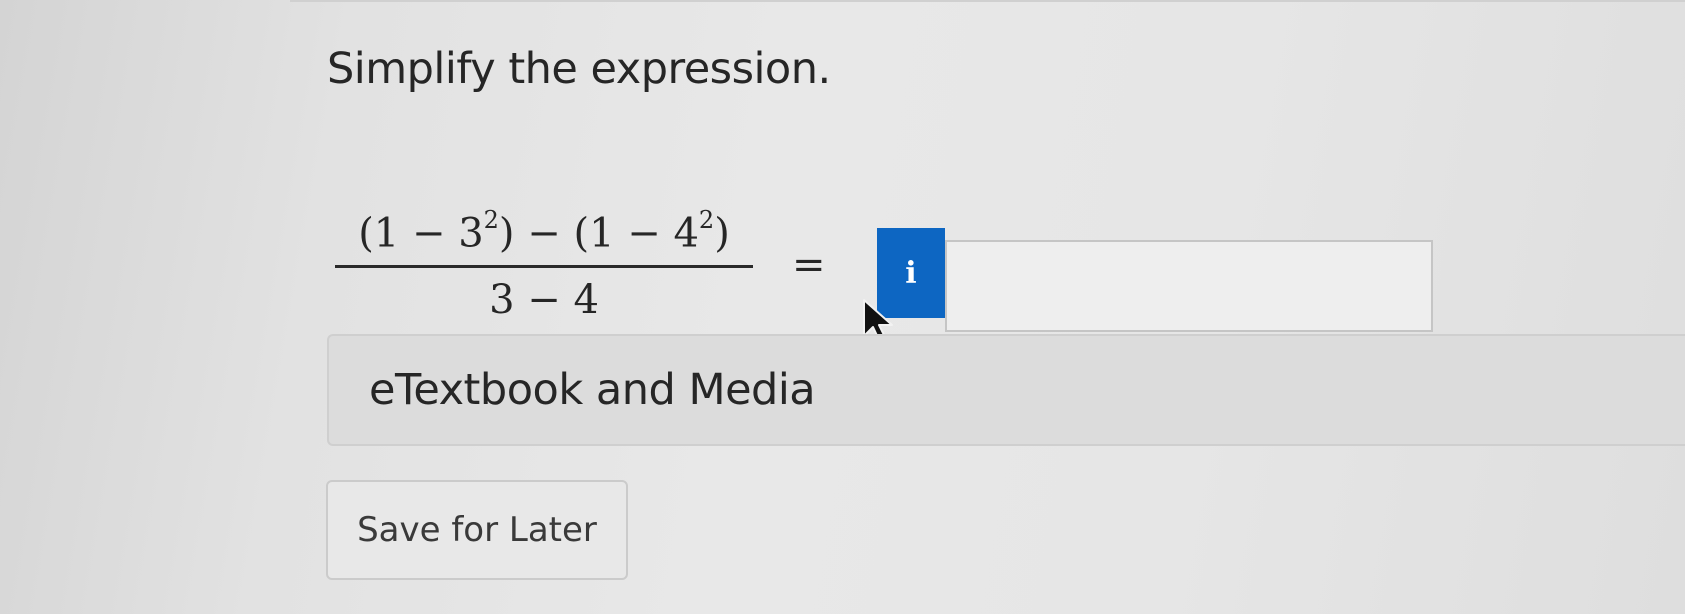 The image size is (1685, 614). What do you see at coordinates (987, 1) in the screenshot?
I see `top-divider` at bounding box center [987, 1].